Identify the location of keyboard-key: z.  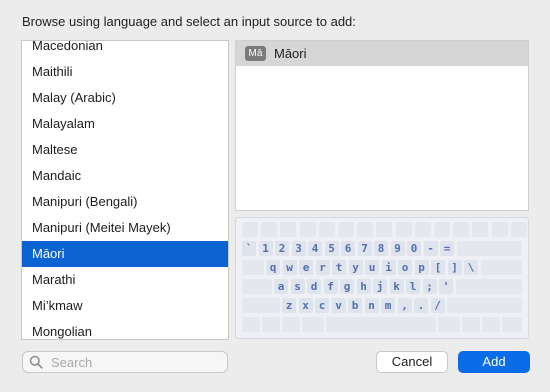
(289, 305).